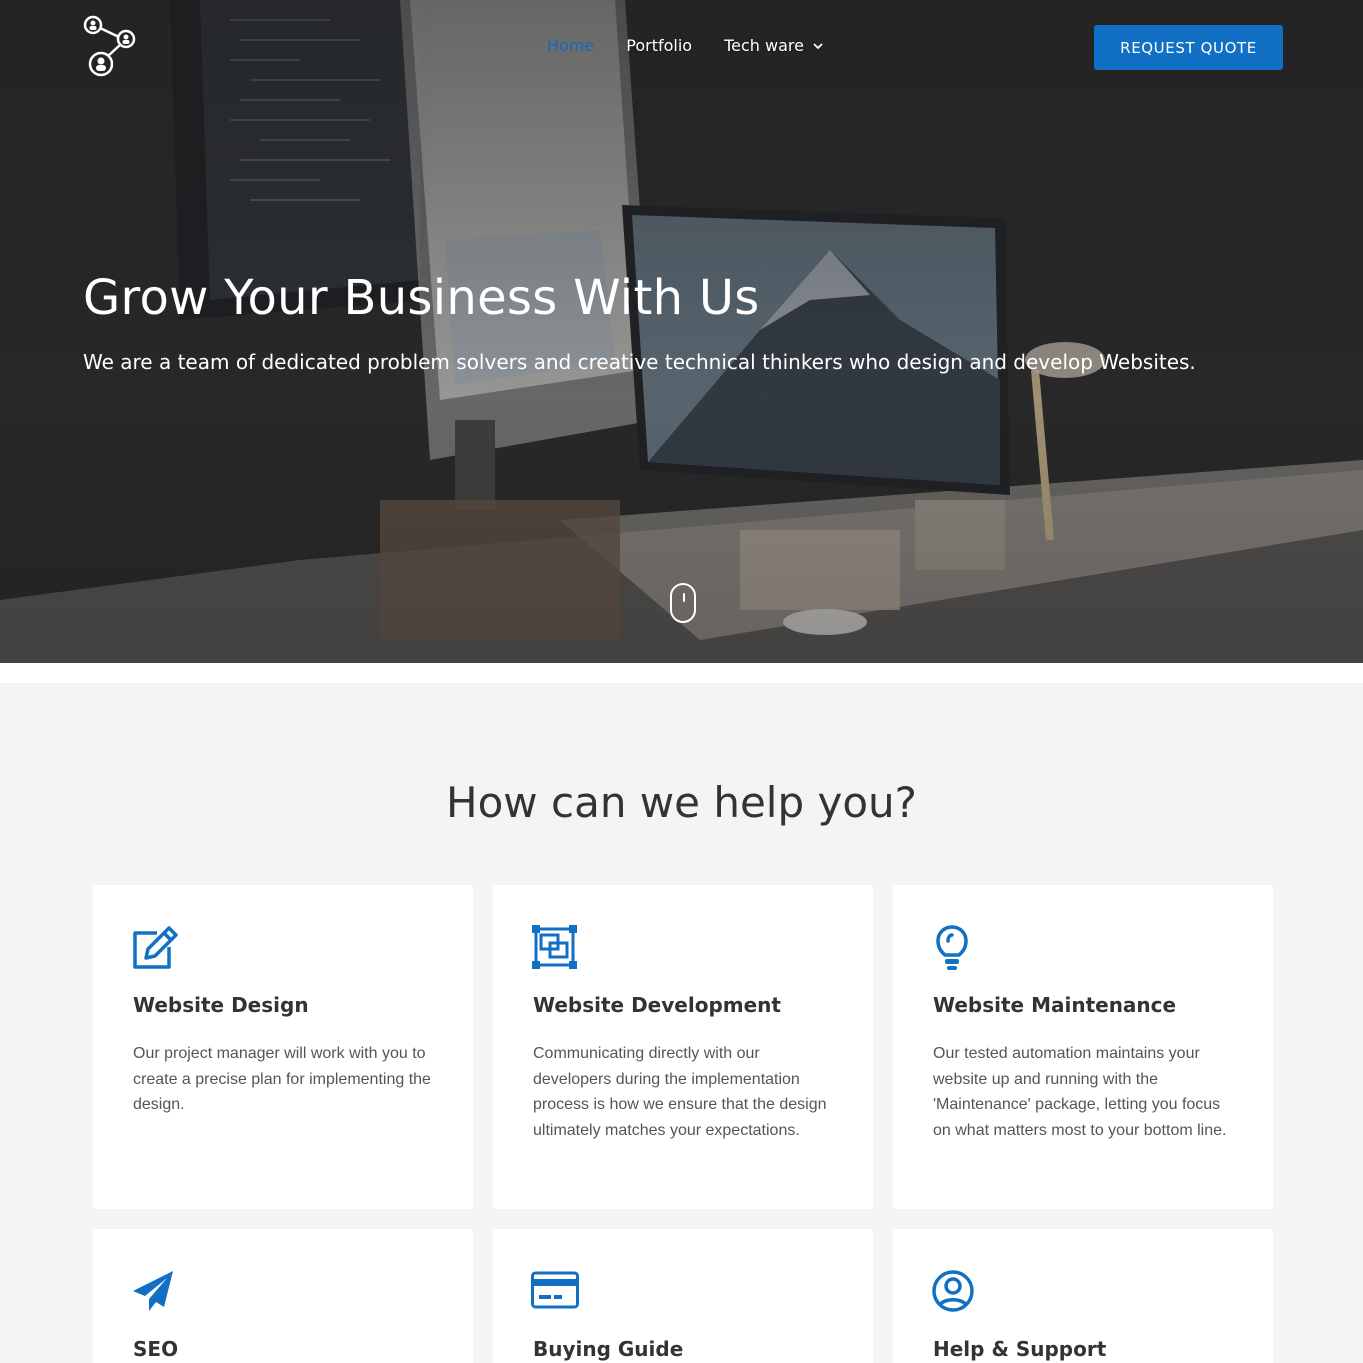 This screenshot has height=1363, width=1363. Describe the element at coordinates (1188, 47) in the screenshot. I see `request-quote-button: REQUEST QUOTE` at that location.